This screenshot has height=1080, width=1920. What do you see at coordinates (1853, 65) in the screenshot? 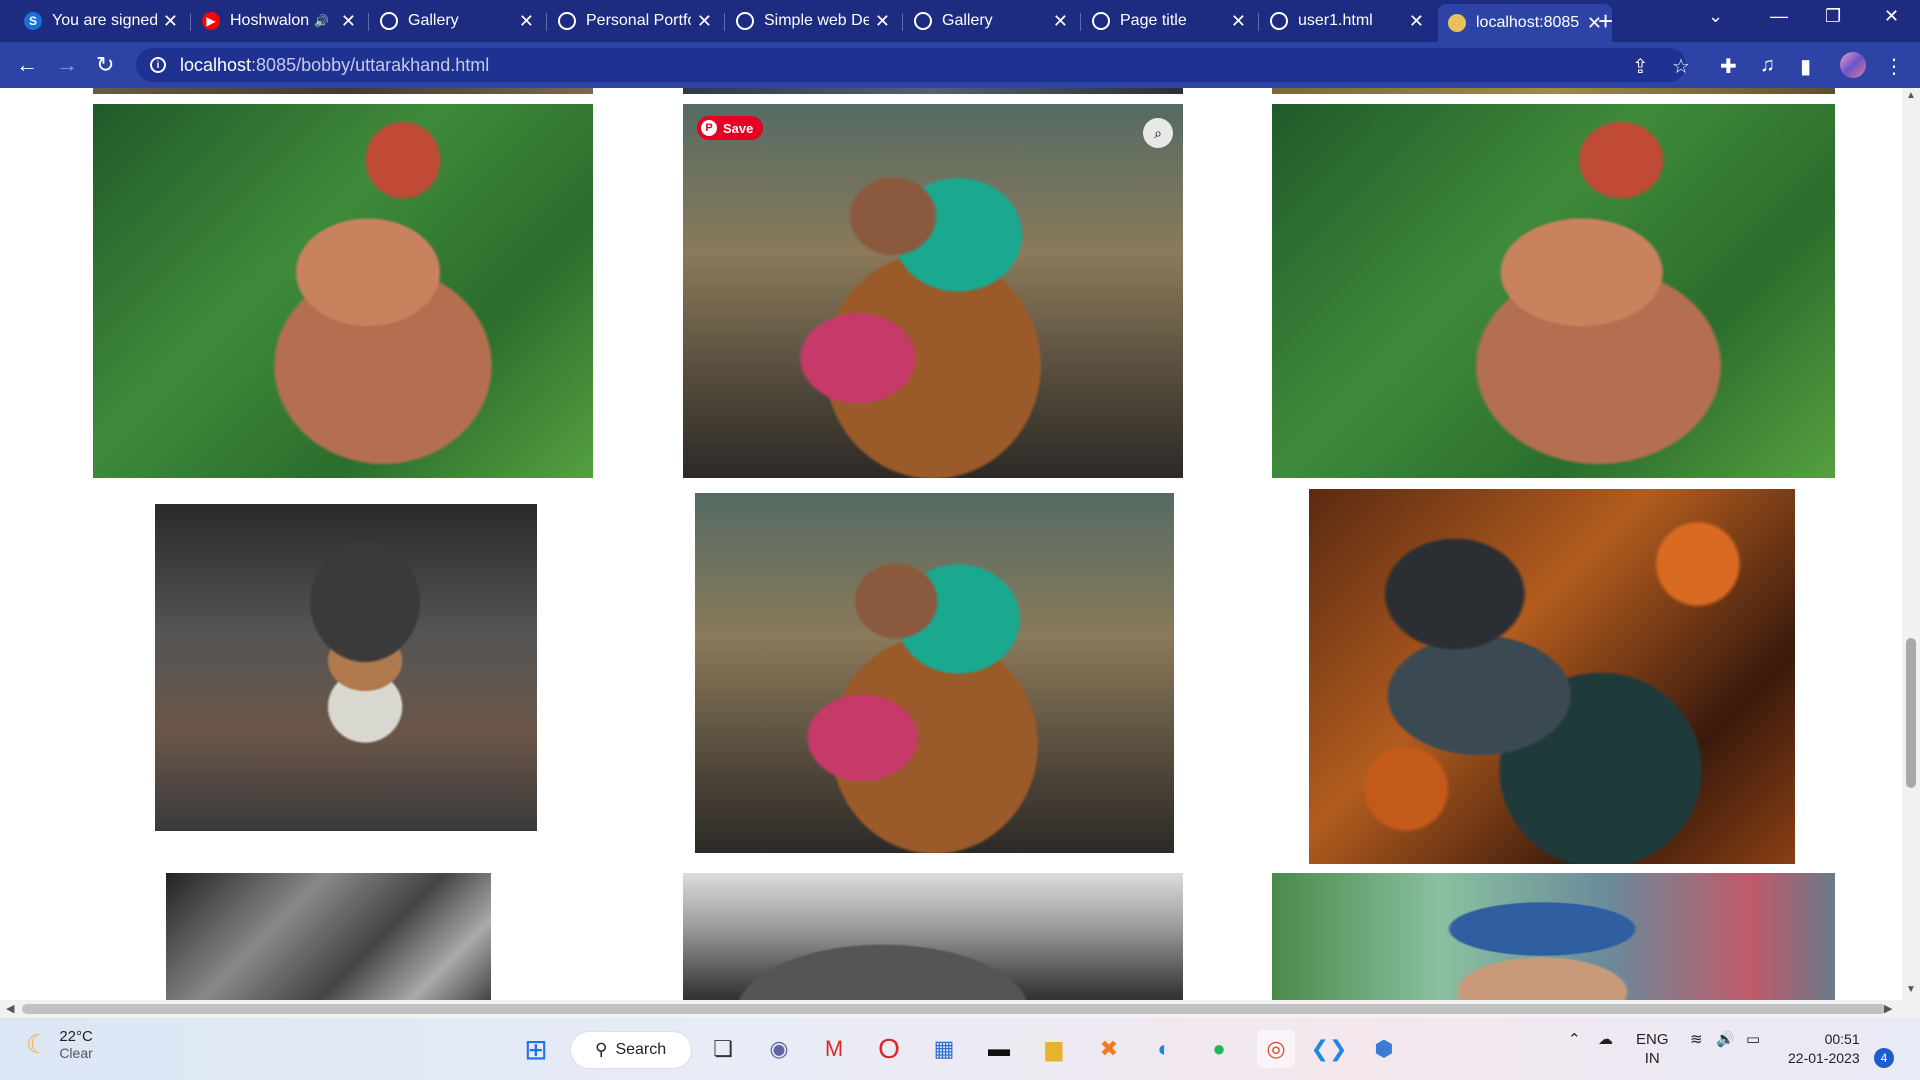
I see `profile-avatar` at bounding box center [1853, 65].